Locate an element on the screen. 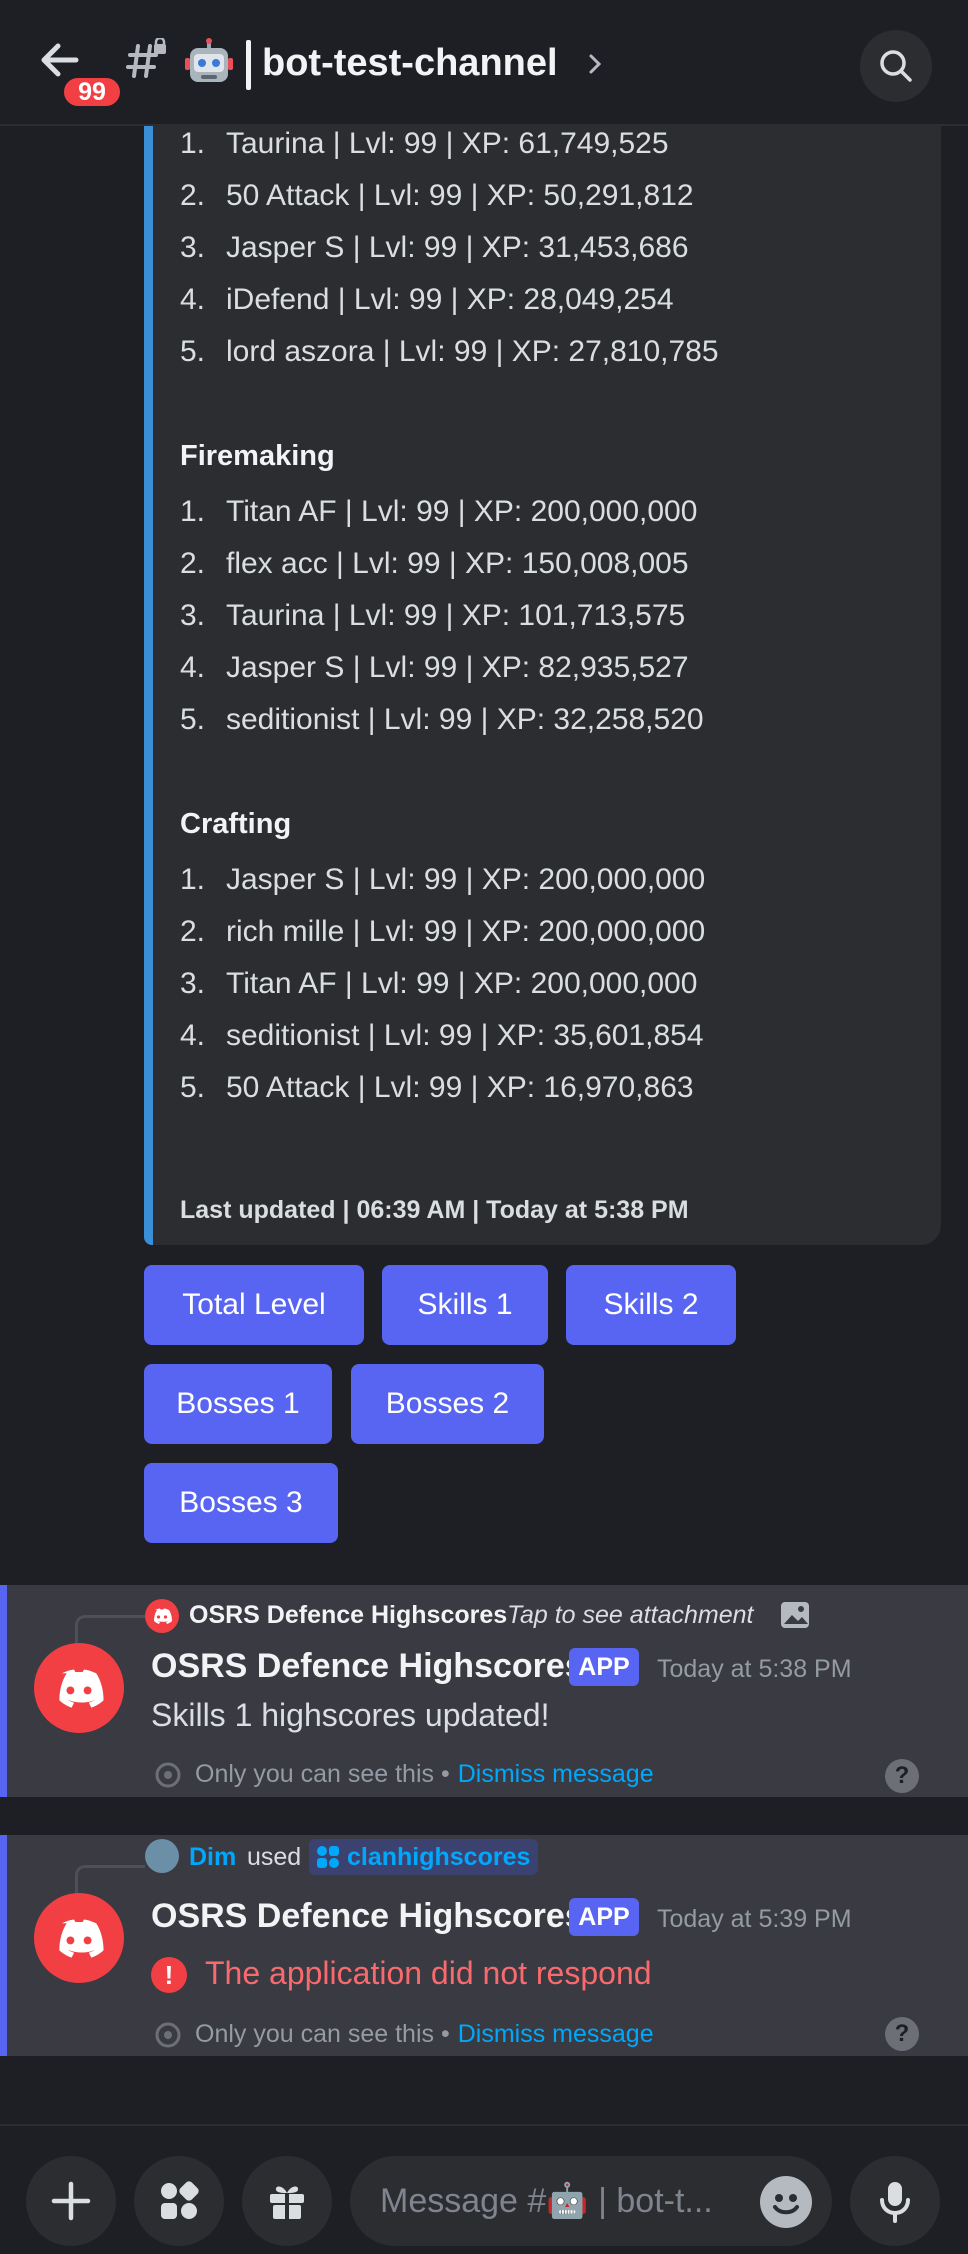 This screenshot has width=968, height=2254. list-item: 3. Jasper S | Lvl: 99 | XP: 31,453,686 is located at coordinates (434, 247).